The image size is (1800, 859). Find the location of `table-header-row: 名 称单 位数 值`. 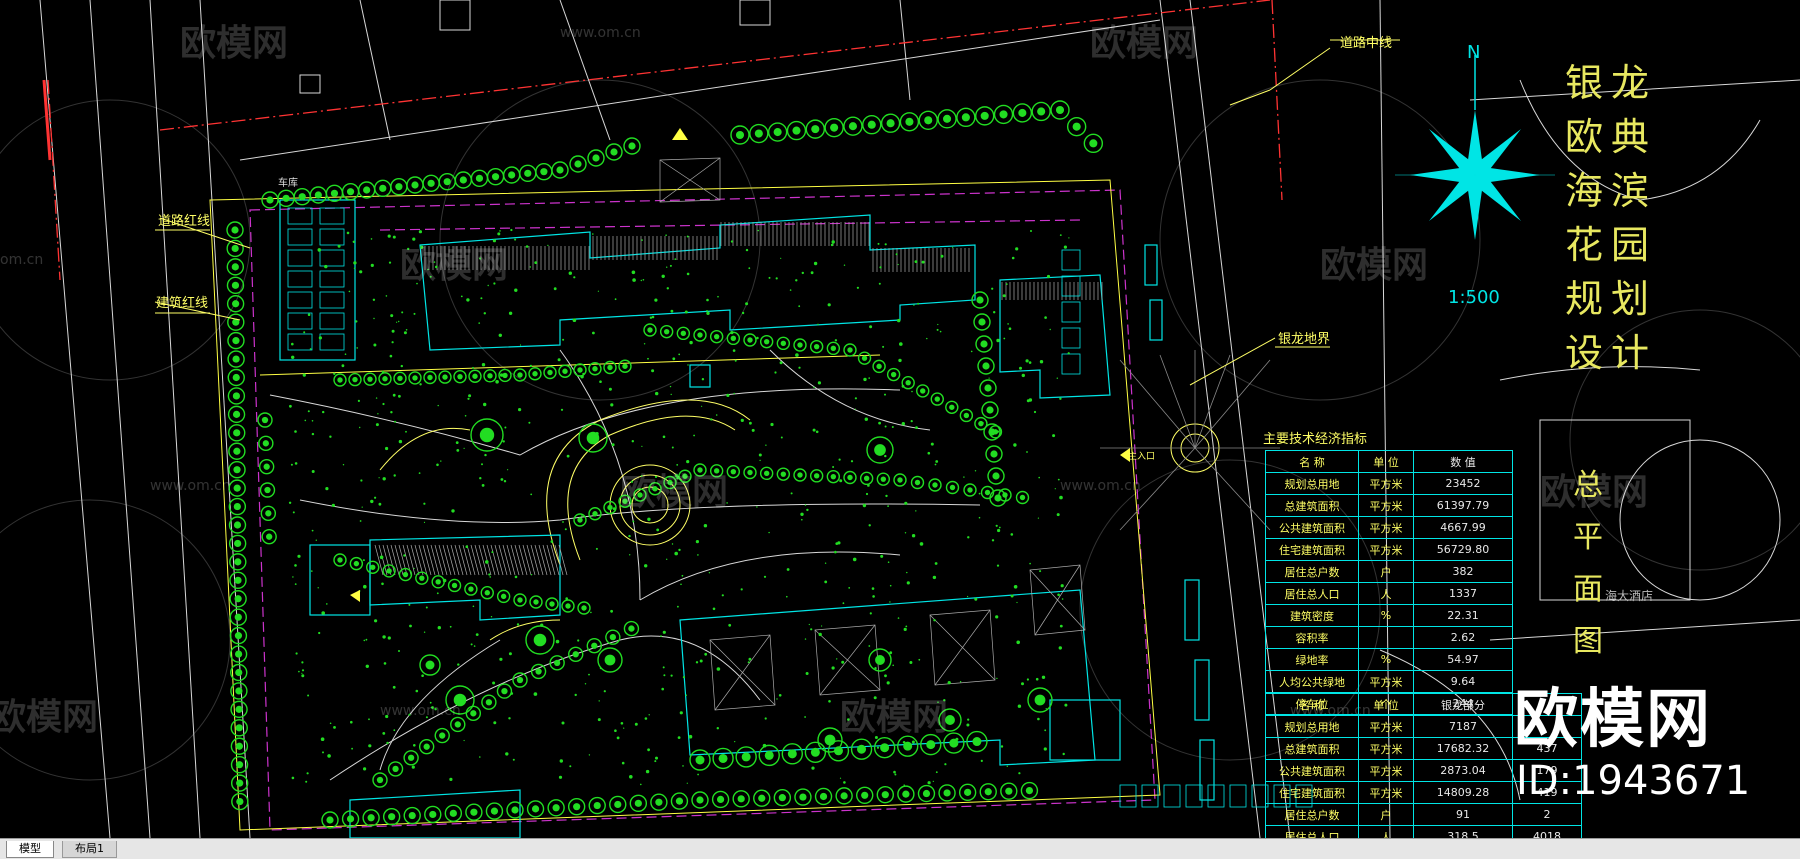

table-header-row: 名 称单 位数 值 is located at coordinates (1389, 461).